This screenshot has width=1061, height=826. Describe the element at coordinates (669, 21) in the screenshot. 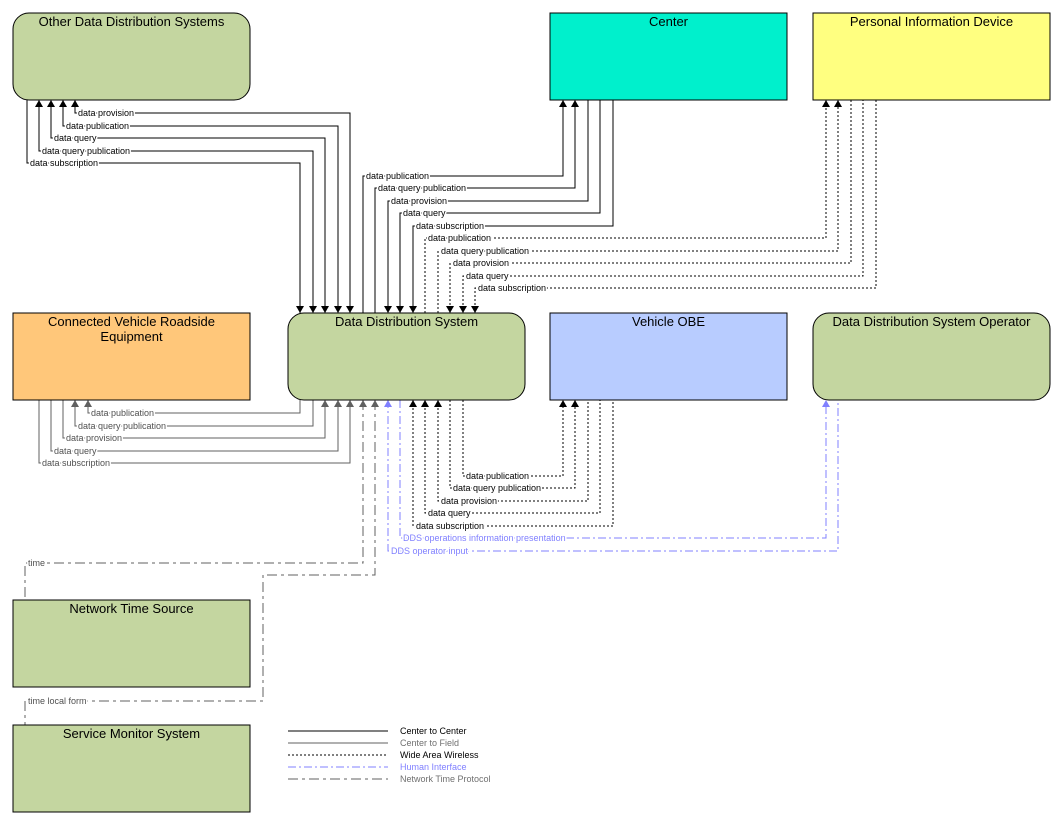

I see `box-title: Center` at that location.